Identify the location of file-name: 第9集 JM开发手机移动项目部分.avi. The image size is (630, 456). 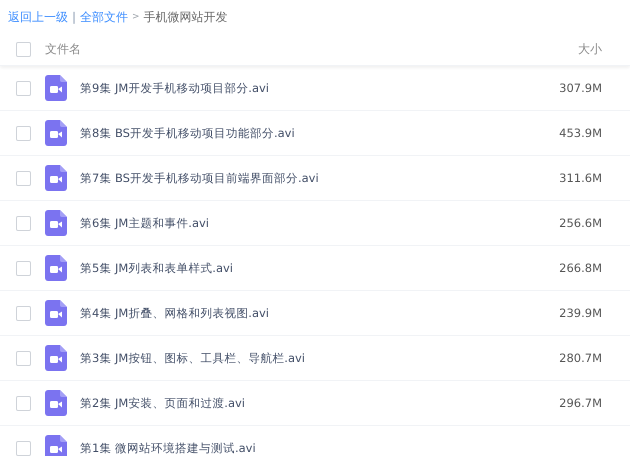
(306, 88).